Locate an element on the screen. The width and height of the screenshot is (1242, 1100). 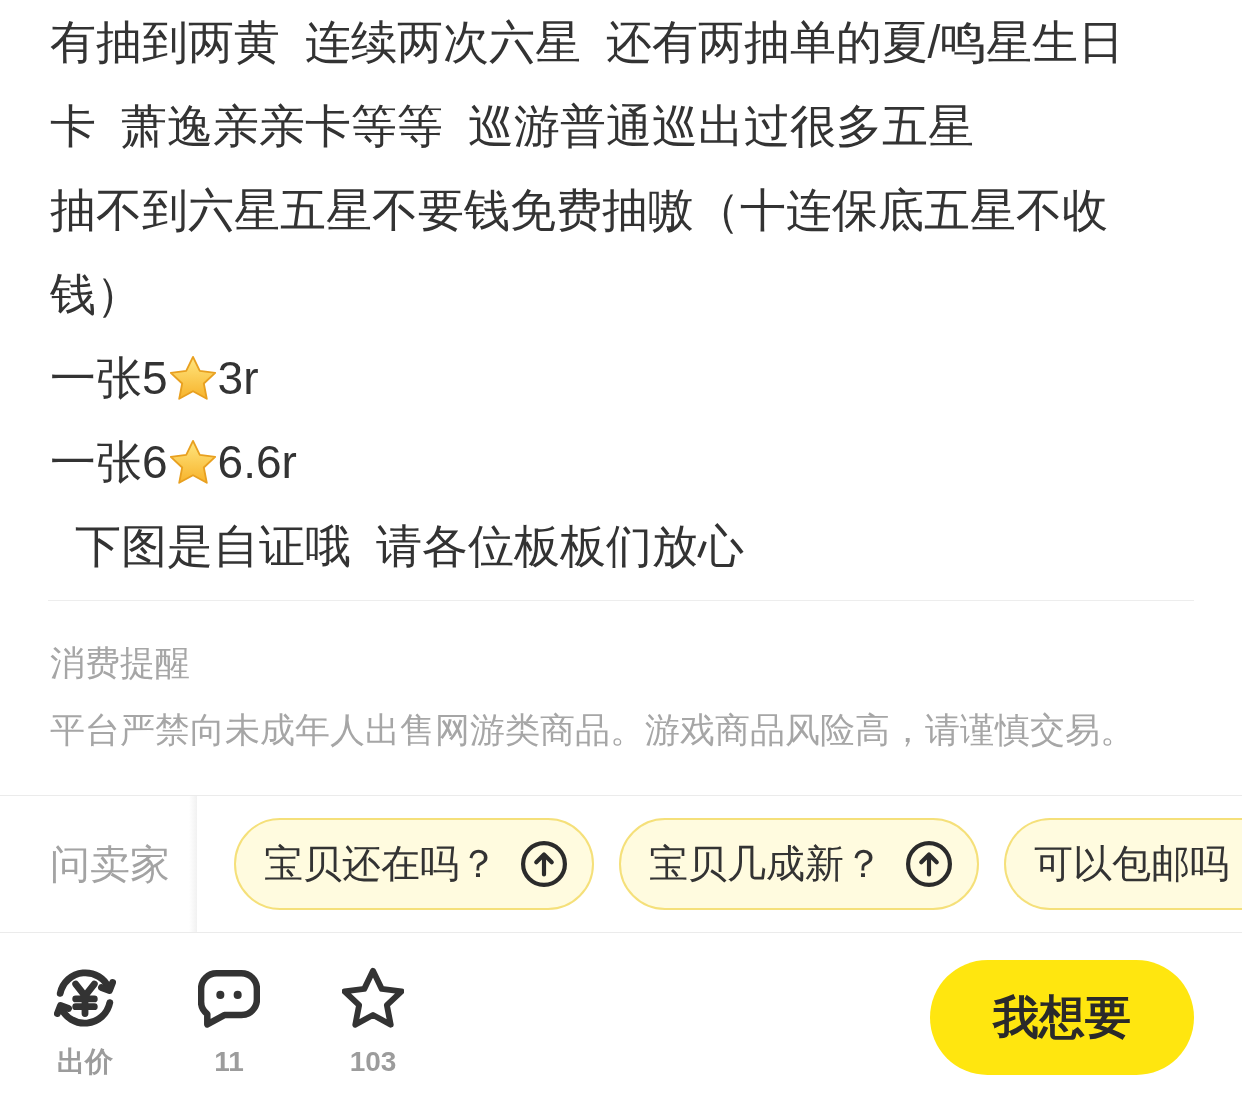
star-outline-icon is located at coordinates (373, 998).